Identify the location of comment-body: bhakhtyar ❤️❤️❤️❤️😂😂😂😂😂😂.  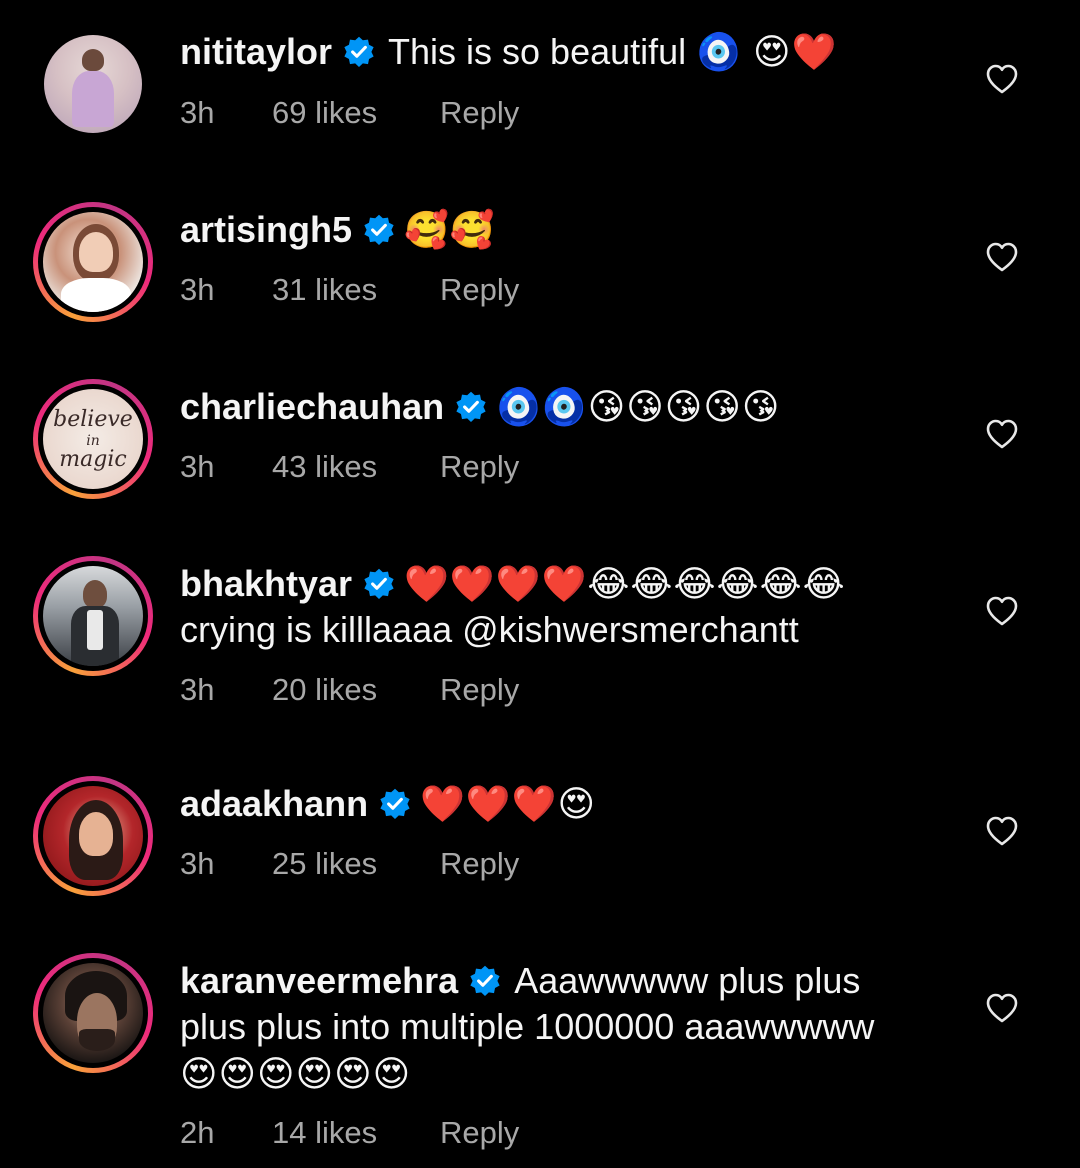
(513, 584).